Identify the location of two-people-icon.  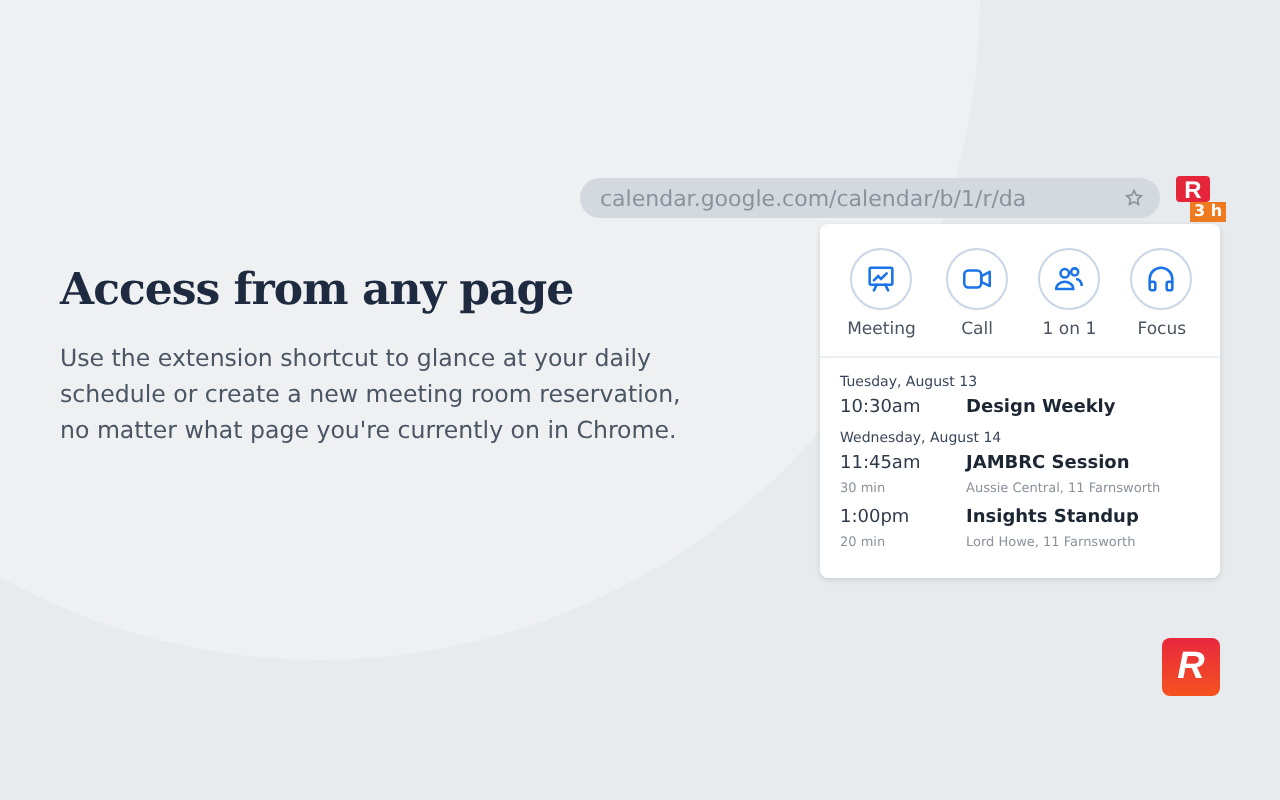
(1069, 279).